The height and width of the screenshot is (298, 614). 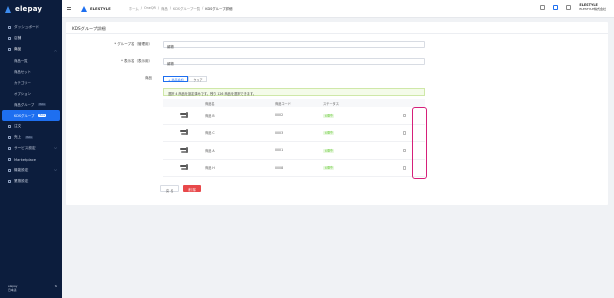 What do you see at coordinates (592, 7) in the screenshot?
I see `user-menu: ELESTYLE ELESTYLE株式会社` at bounding box center [592, 7].